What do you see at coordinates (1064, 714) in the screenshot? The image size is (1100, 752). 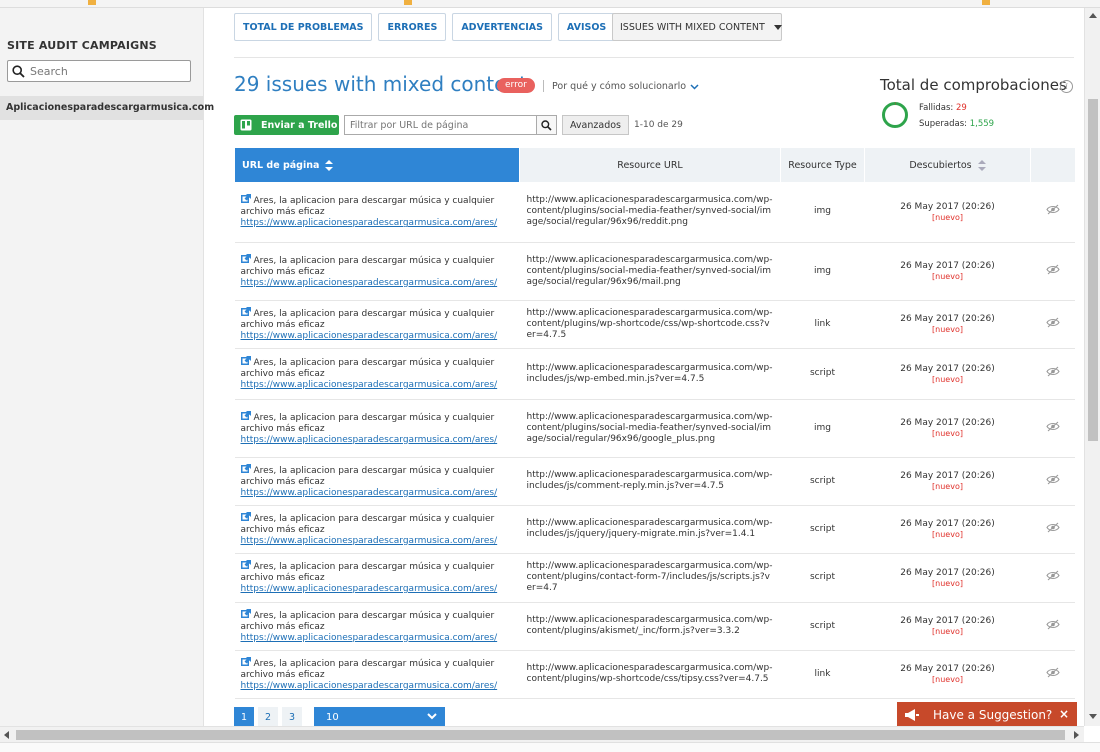 I see `close-icon: ×` at bounding box center [1064, 714].